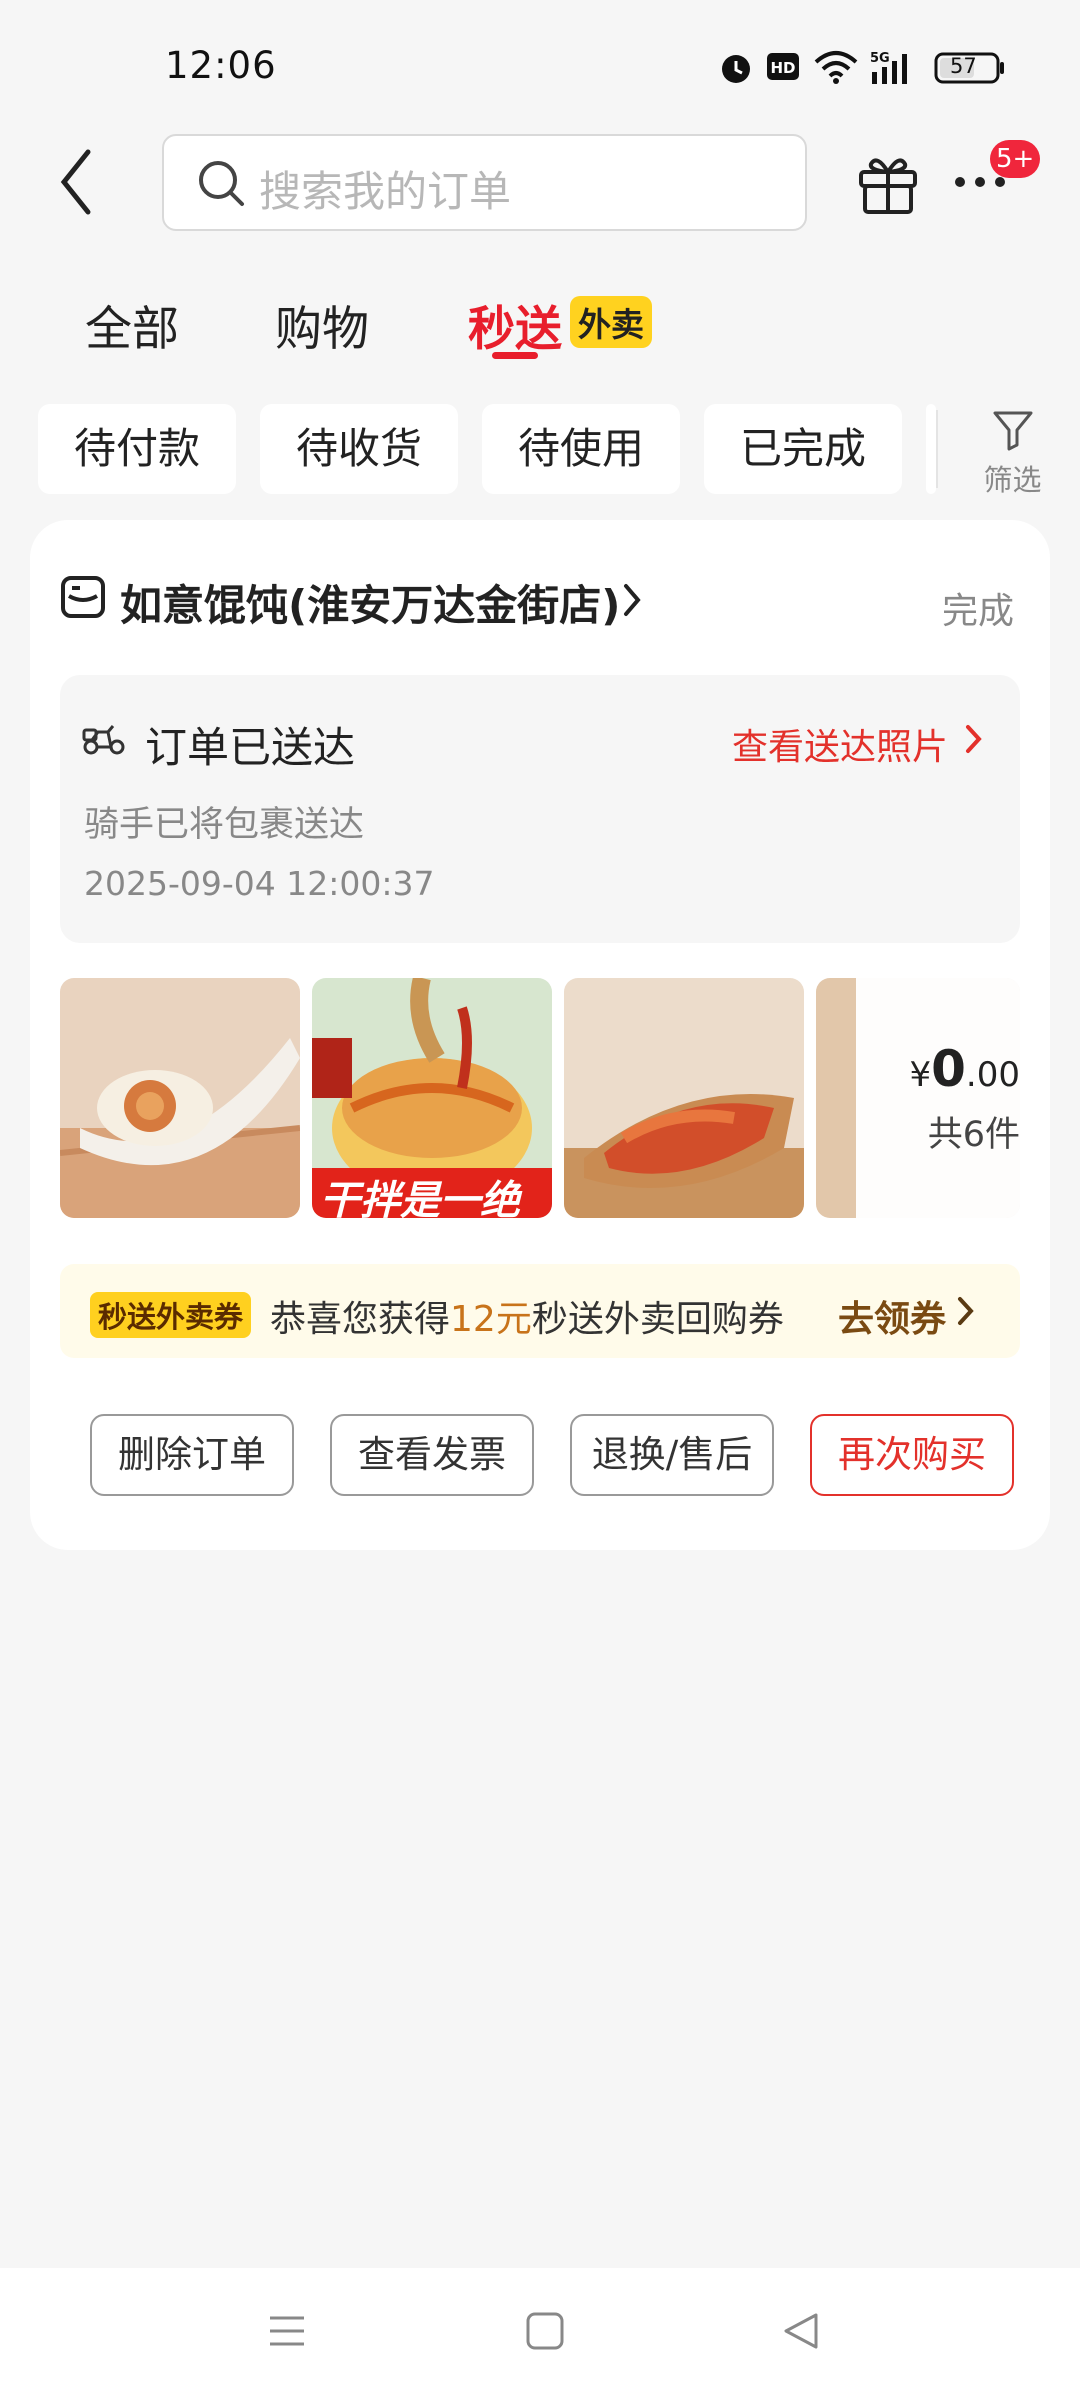 The width and height of the screenshot is (1080, 2400). What do you see at coordinates (83, 599) in the screenshot?
I see `store-icon` at bounding box center [83, 599].